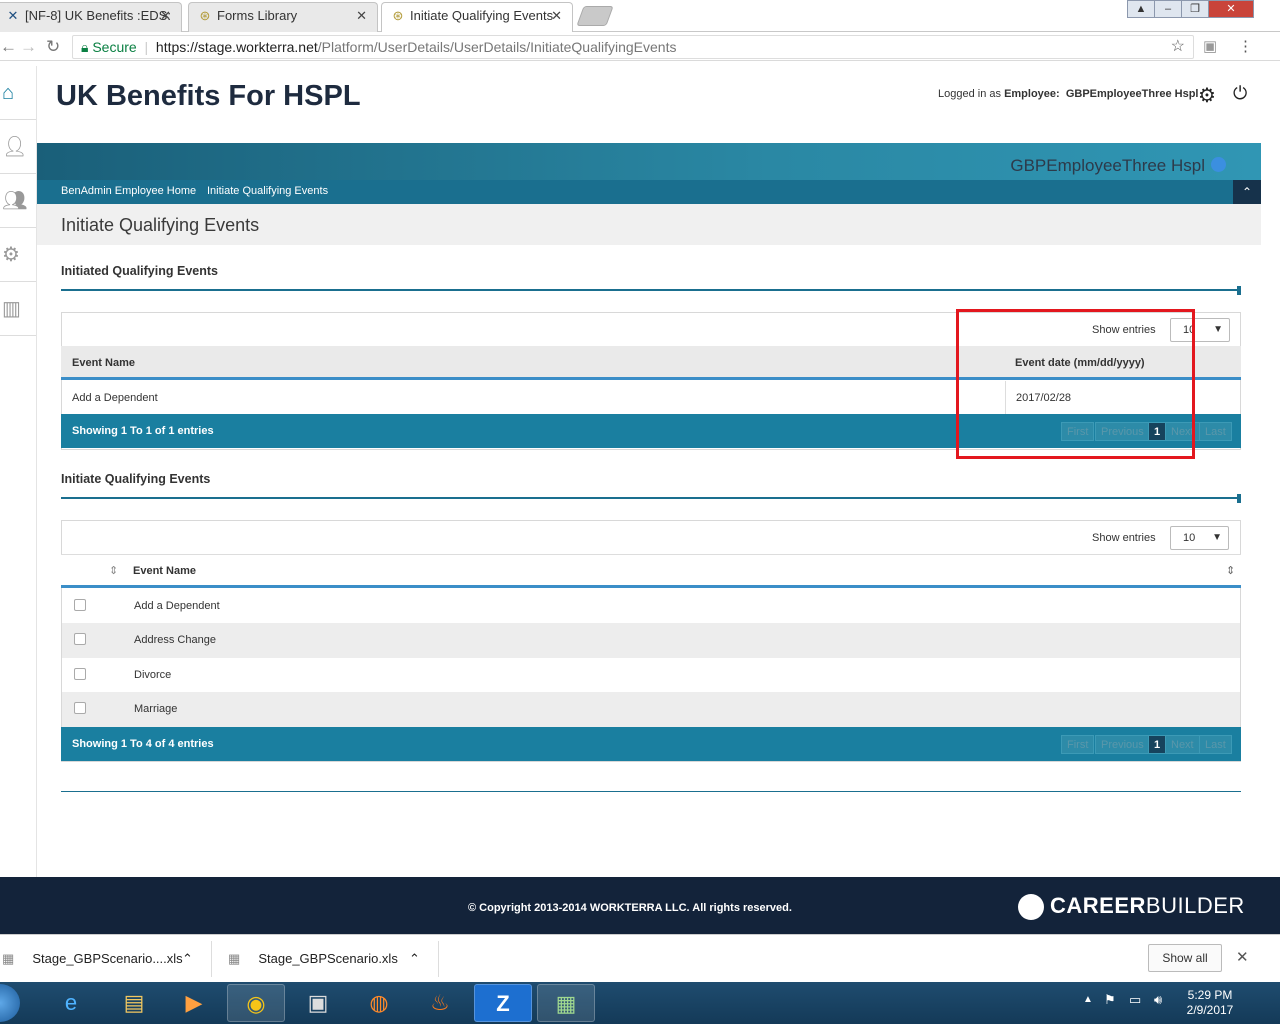  Describe the element at coordinates (651, 498) in the screenshot. I see `section-divider` at that location.